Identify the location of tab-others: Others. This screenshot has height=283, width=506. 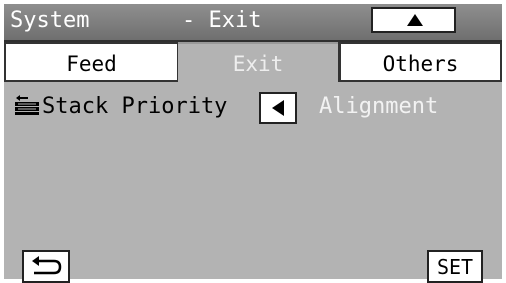
(420, 62).